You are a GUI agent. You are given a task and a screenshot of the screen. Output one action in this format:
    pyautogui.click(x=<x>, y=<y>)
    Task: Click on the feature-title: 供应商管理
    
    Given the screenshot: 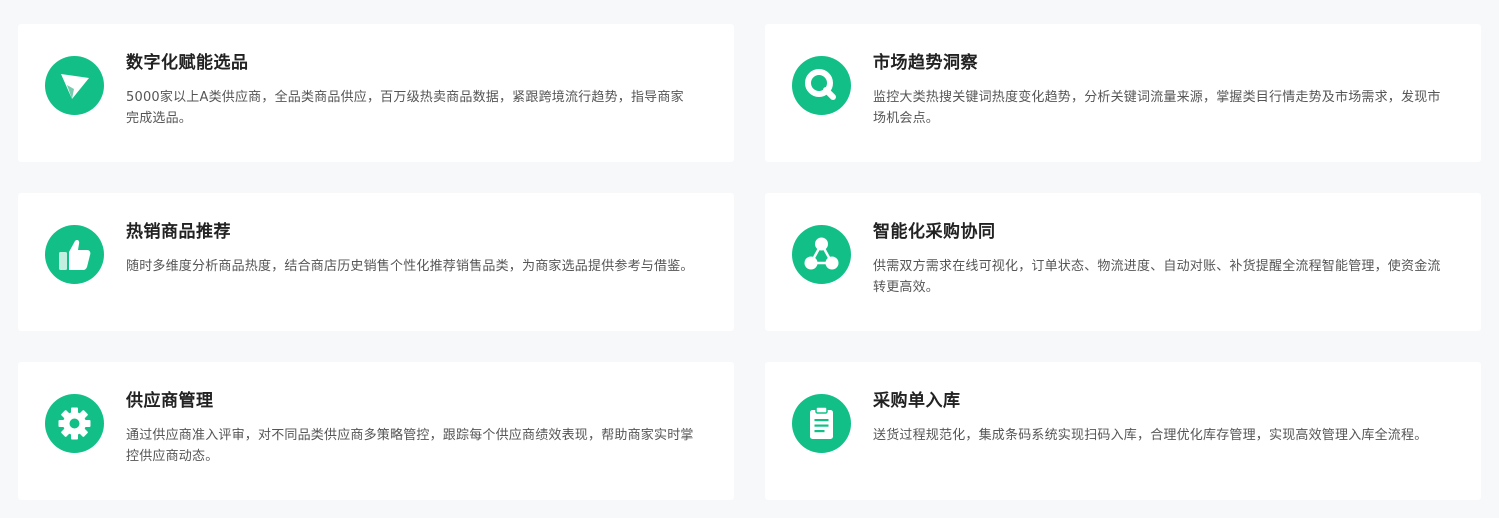 What is the action you would take?
    pyautogui.click(x=170, y=401)
    